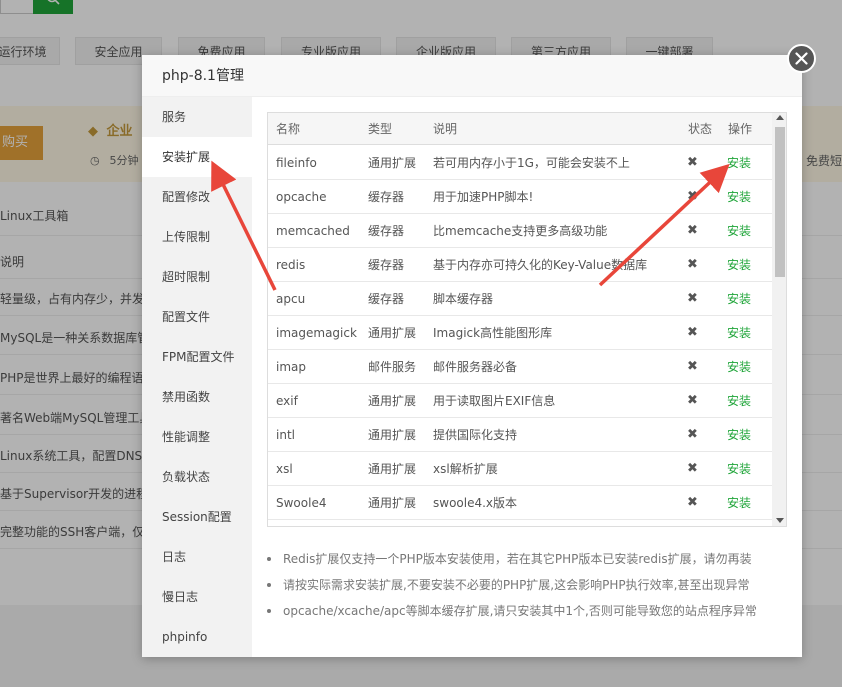 Image resolution: width=842 pixels, height=687 pixels. Describe the element at coordinates (780, 202) in the screenshot. I see `scroll-thumb` at that location.